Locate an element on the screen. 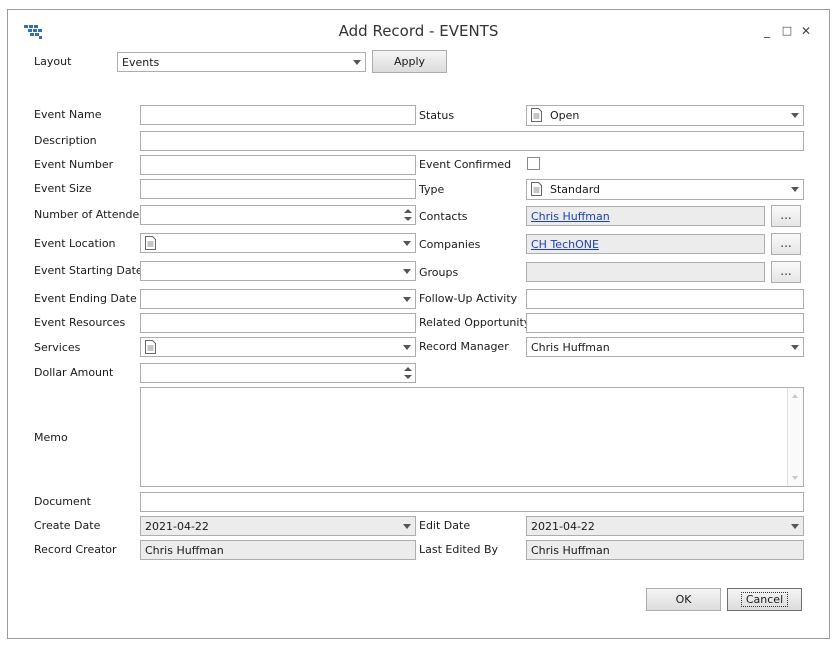 The height and width of the screenshot is (648, 839). dollar-amount-label: Dollar Amount is located at coordinates (74, 372).